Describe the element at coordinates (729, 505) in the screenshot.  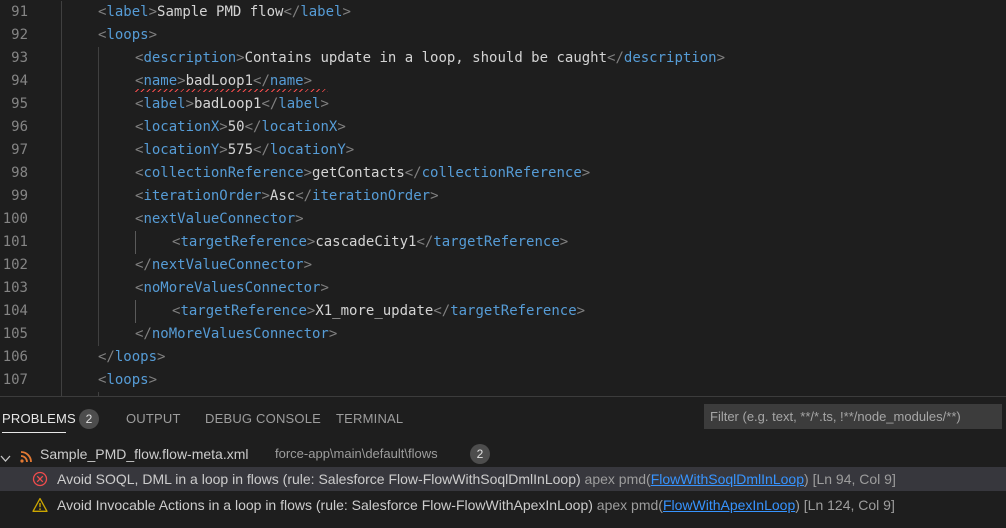
I see `problem-rule-link: FlowWithApexInLoop` at that location.